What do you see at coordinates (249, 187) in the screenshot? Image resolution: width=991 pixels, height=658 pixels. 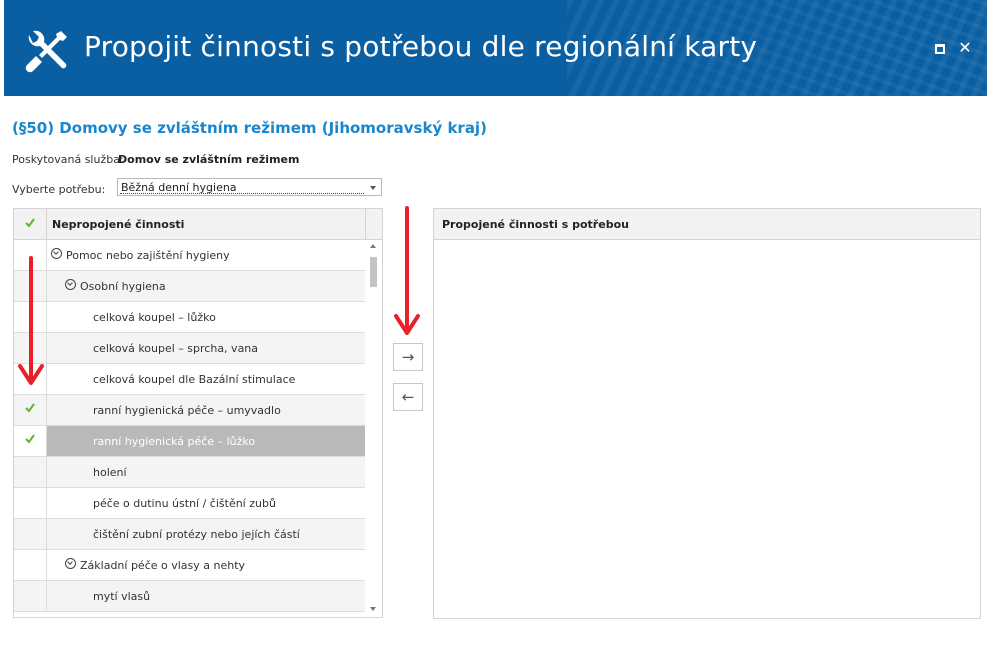 I see `need-select: Běžná denní hygiena` at bounding box center [249, 187].